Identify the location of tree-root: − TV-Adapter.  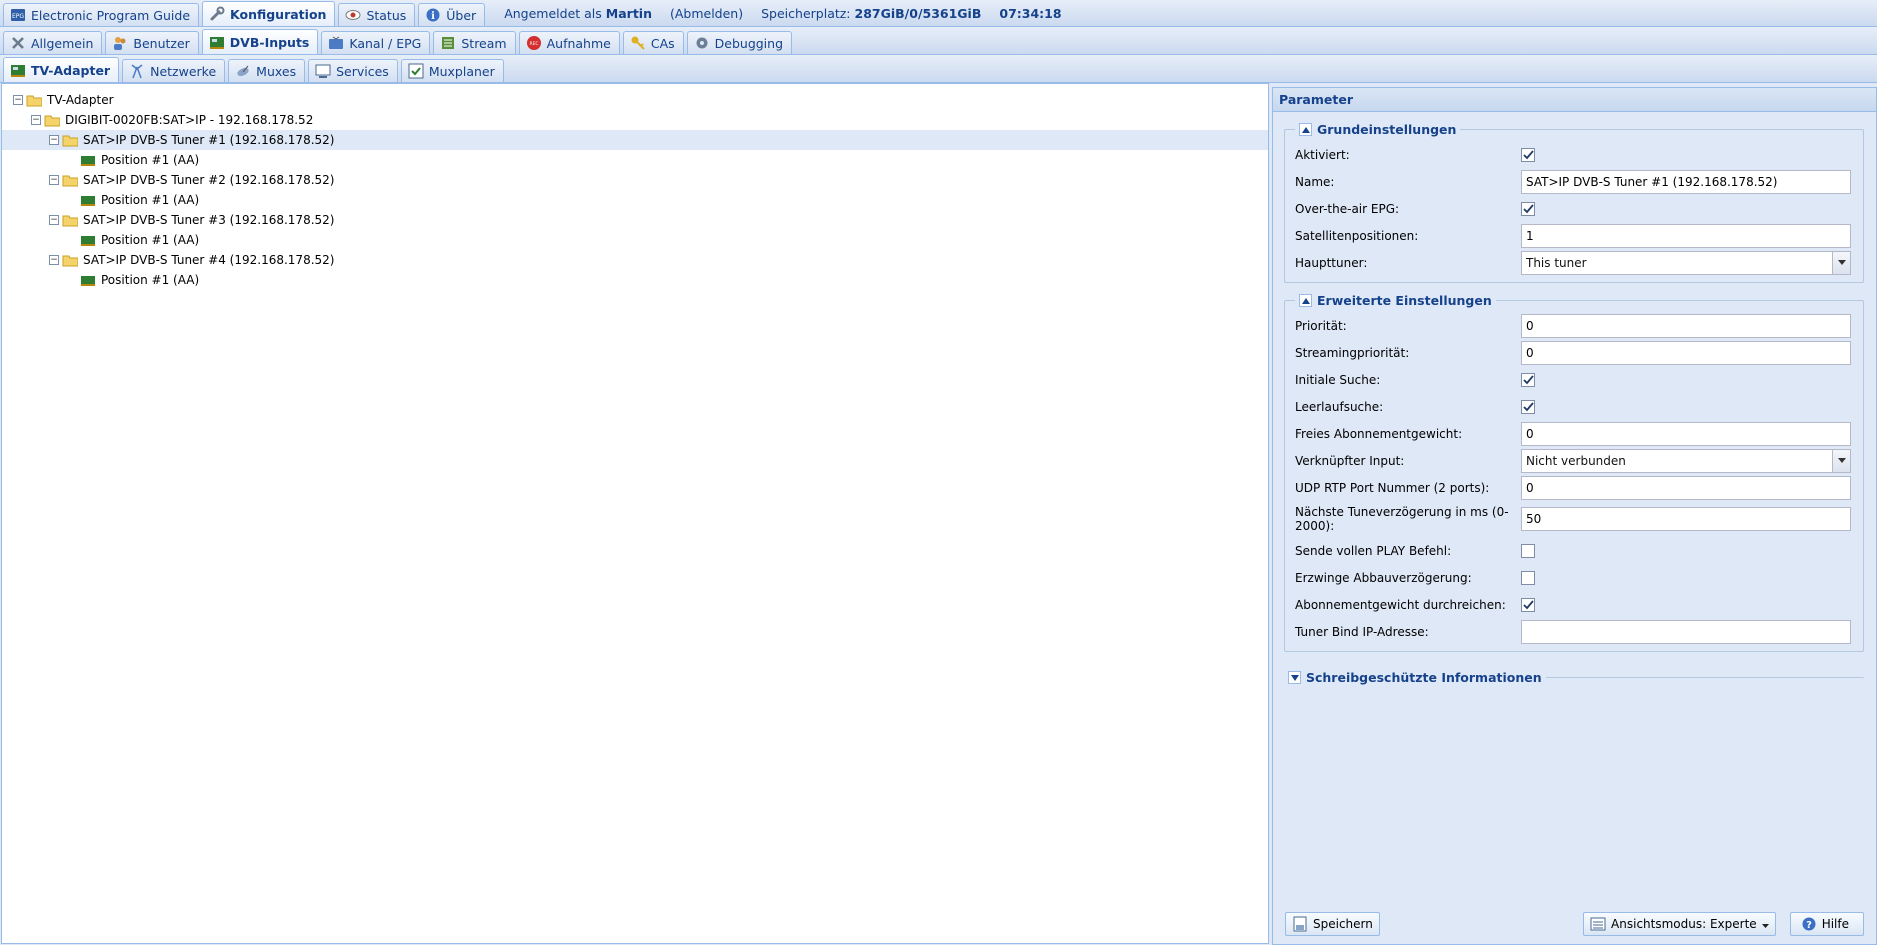
(635, 100).